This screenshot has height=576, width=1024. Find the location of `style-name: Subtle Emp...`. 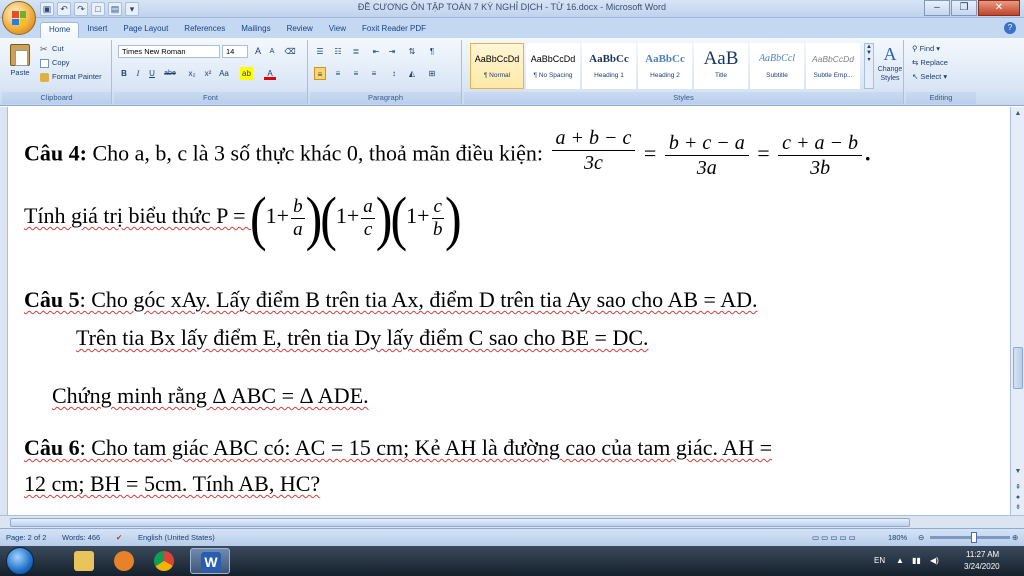

style-name: Subtle Emp... is located at coordinates (833, 75).